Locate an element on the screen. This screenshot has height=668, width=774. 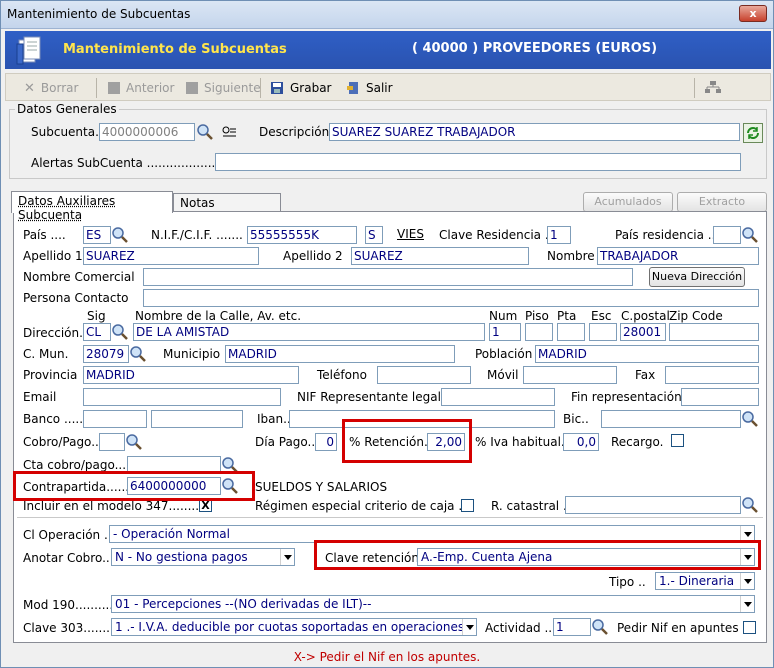
name-input: TRABAJADOR is located at coordinates (678, 256).